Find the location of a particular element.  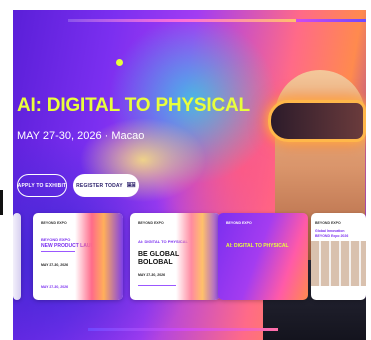

card-title-line1: AI: DIGITAL TO PHYSICAL is located at coordinates (257, 246).